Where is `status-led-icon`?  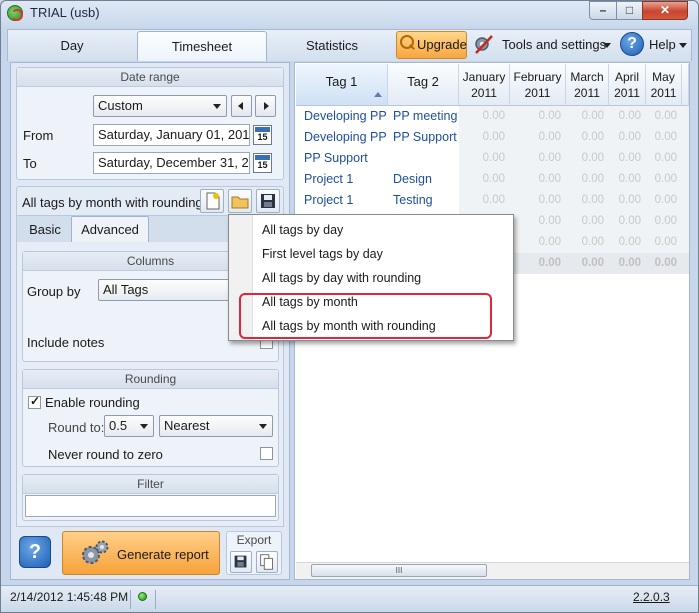 status-led-icon is located at coordinates (142, 596).